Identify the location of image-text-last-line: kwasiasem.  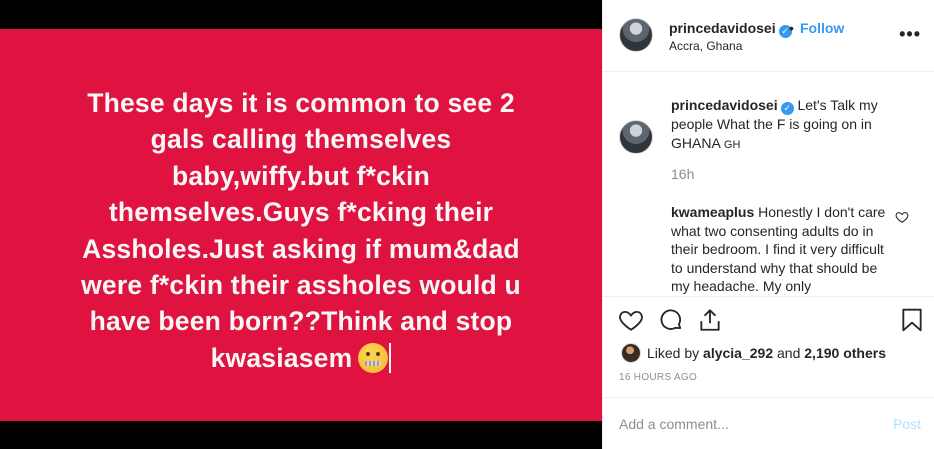
(301, 358).